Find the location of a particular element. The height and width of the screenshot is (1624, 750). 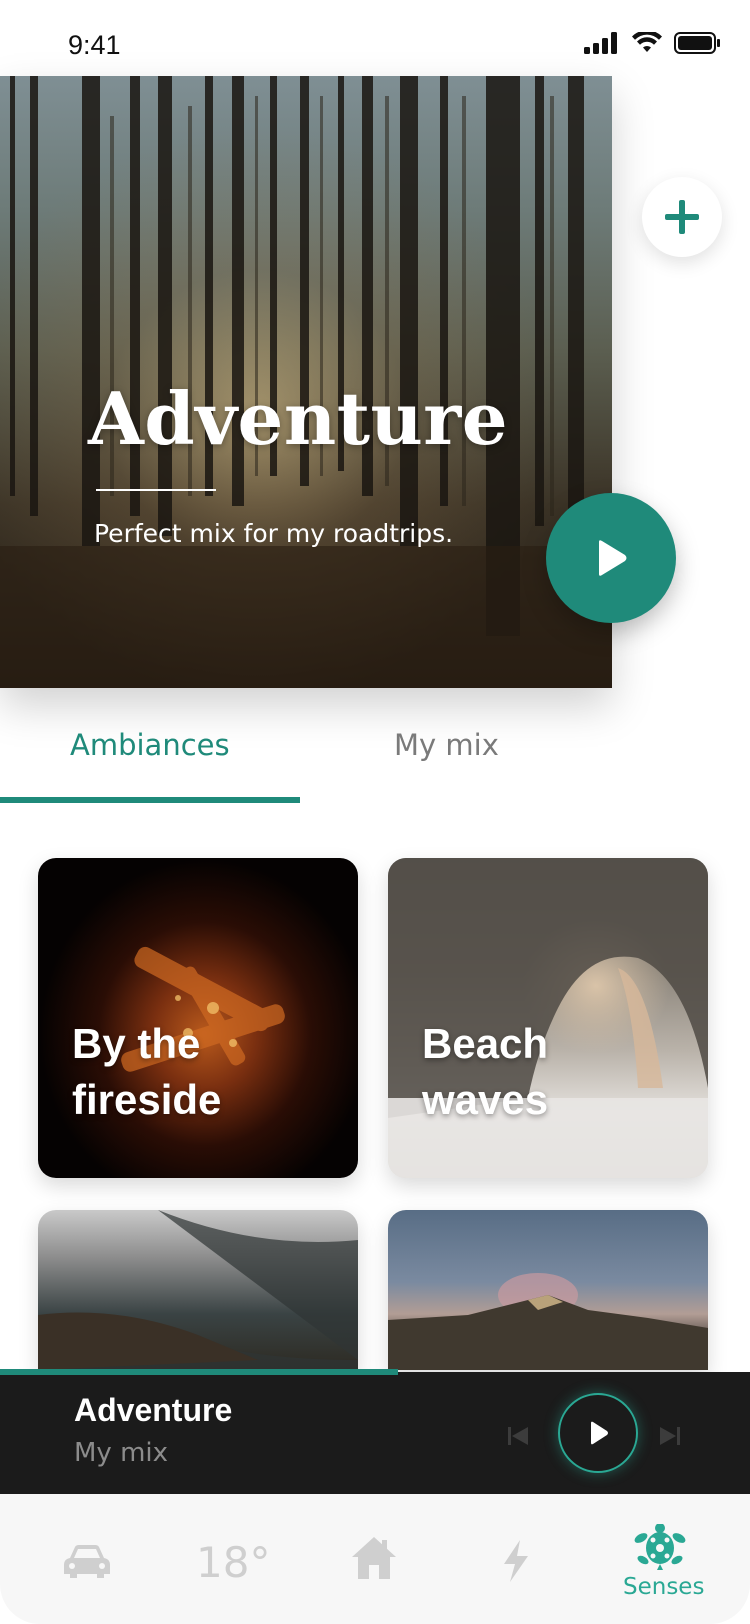

card-storm is located at coordinates (198, 1290).